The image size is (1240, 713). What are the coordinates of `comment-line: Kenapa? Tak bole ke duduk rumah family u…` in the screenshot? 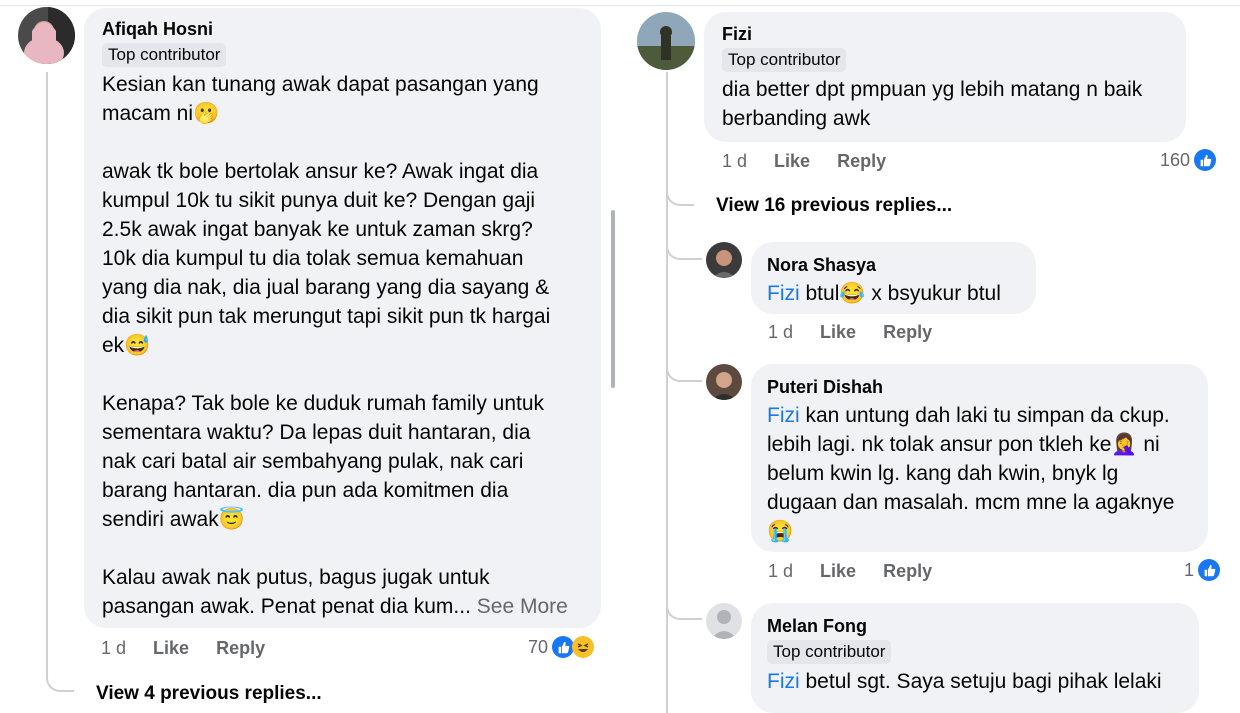 It's located at (323, 403).